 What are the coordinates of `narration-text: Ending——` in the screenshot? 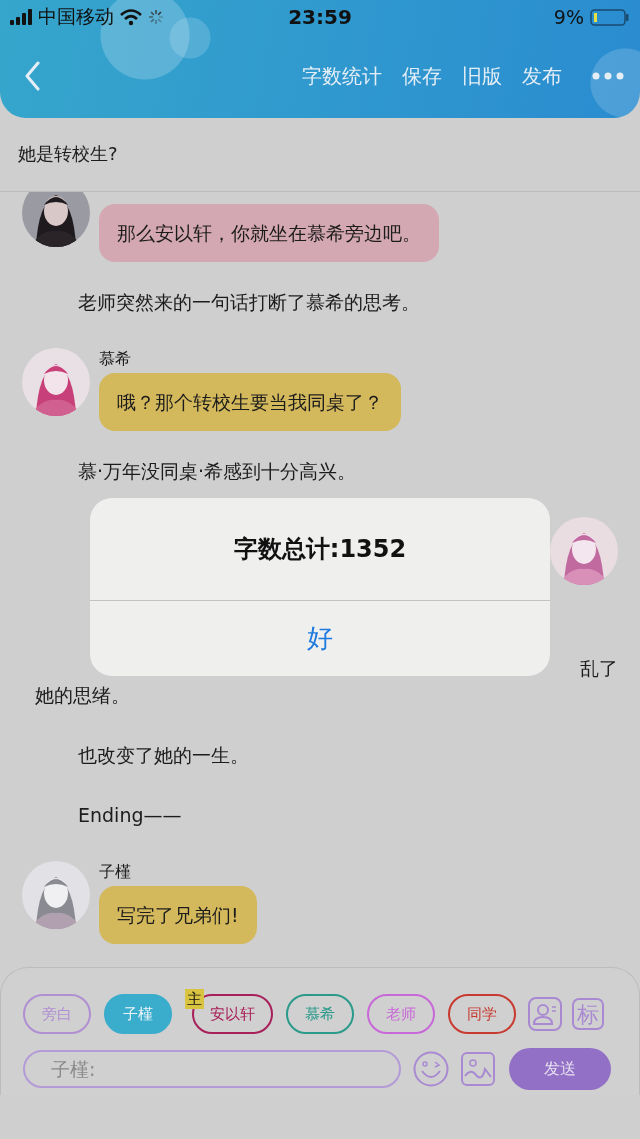 It's located at (130, 815).